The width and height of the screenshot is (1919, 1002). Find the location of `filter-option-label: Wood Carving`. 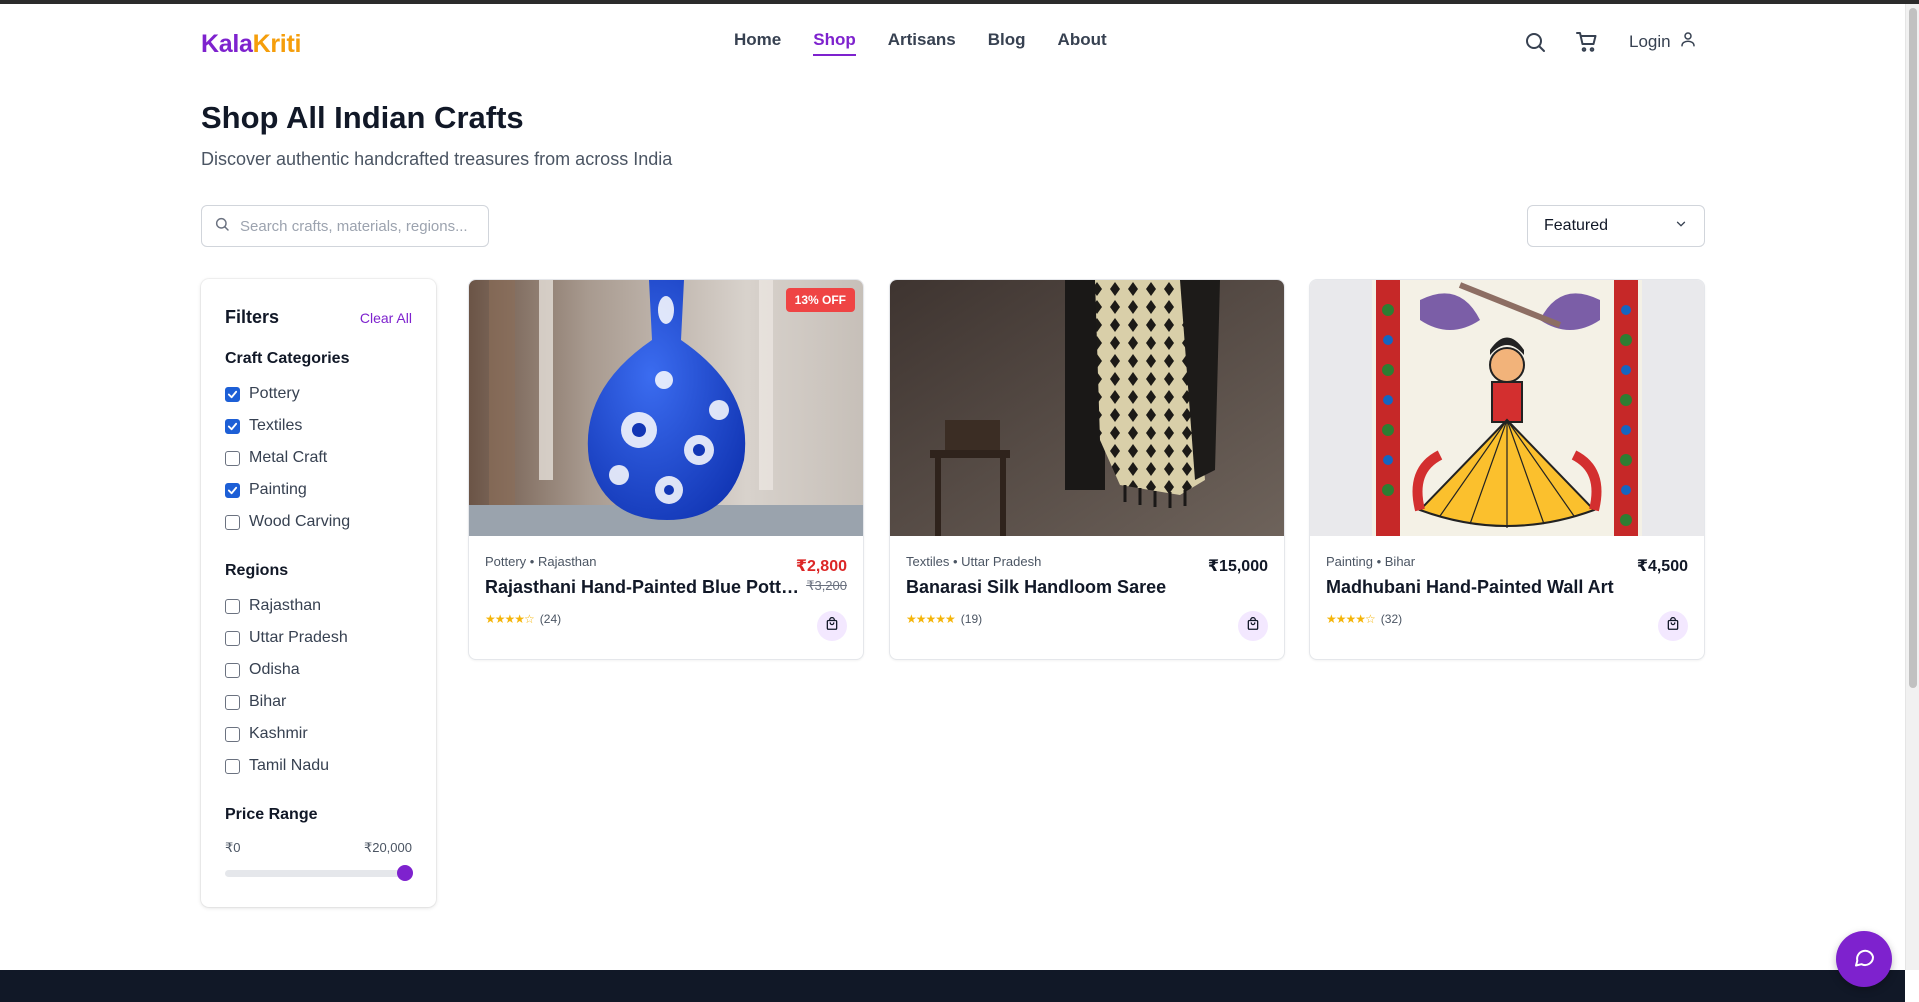

filter-option-label: Wood Carving is located at coordinates (300, 521).